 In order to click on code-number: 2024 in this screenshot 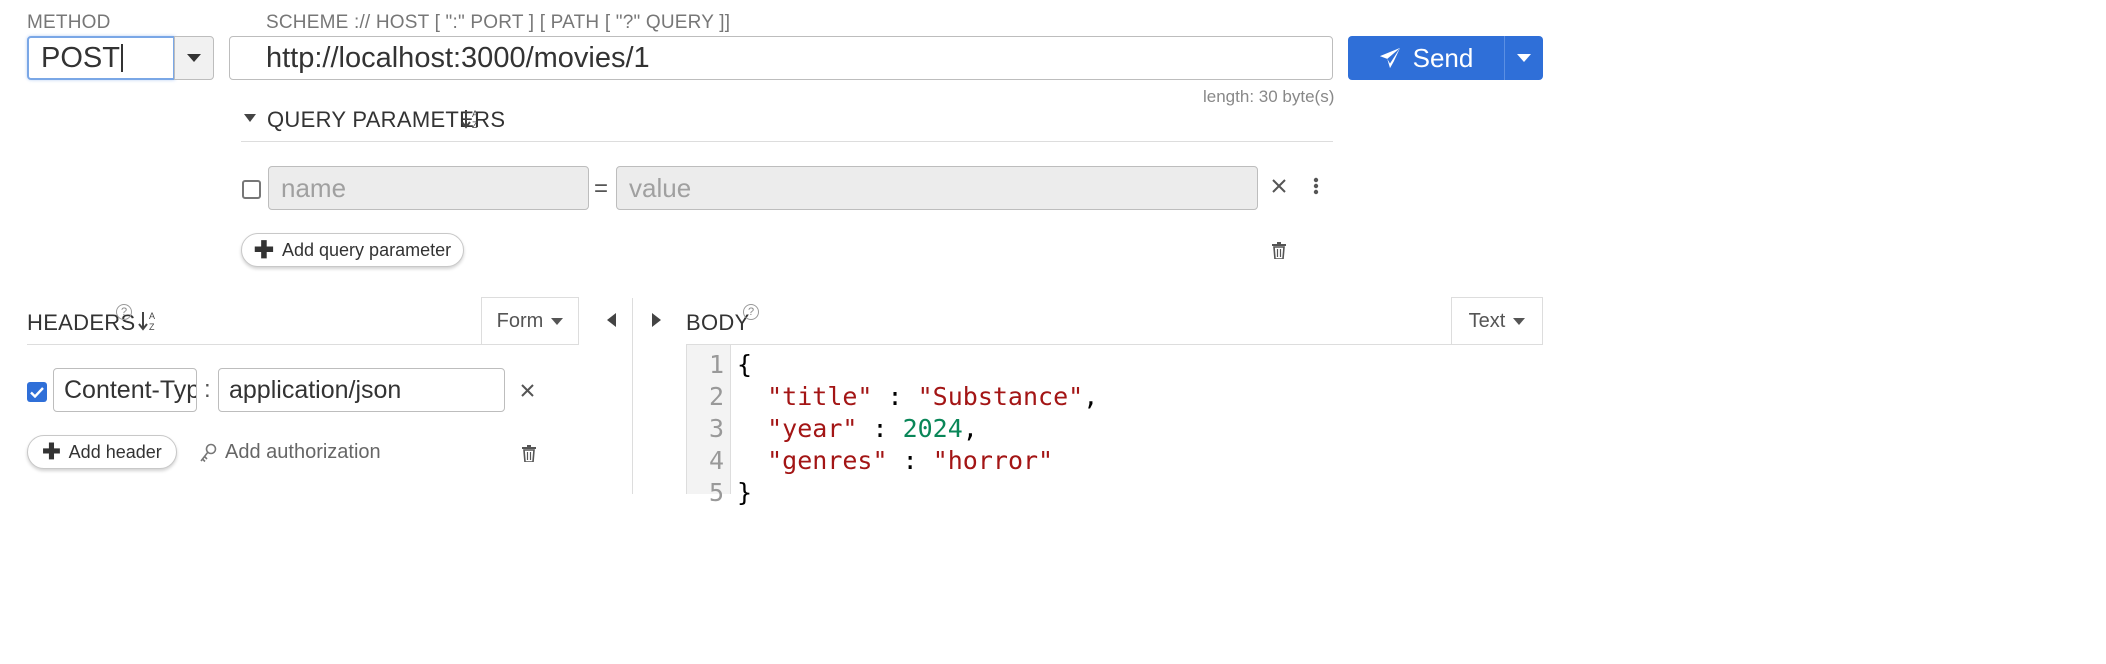, I will do `click(932, 428)`.